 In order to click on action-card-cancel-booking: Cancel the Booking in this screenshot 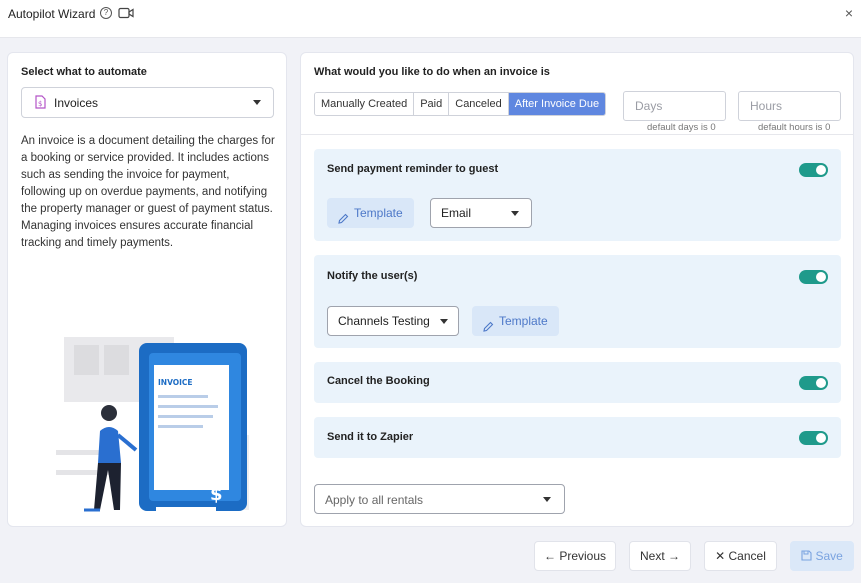, I will do `click(577, 382)`.